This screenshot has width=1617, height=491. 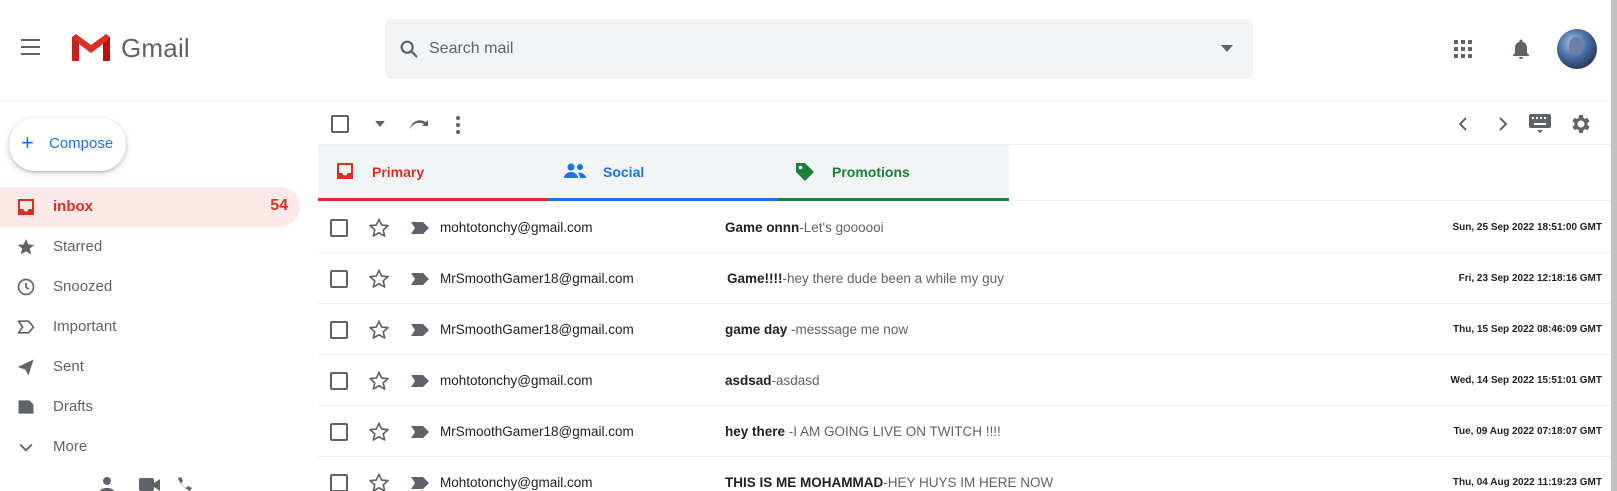 I want to click on sidebar-item-inbox: inbox 54, so click(x=150, y=207).